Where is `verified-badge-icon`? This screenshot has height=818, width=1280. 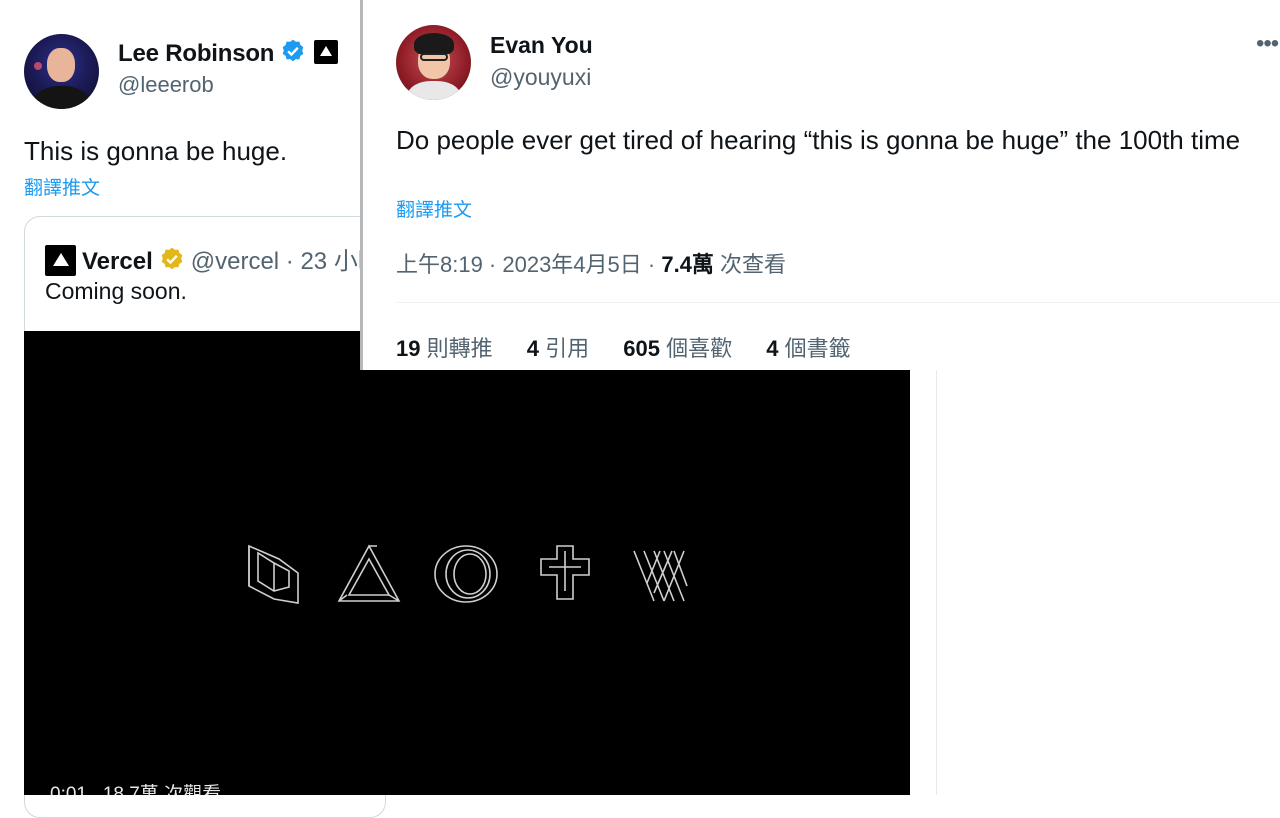
verified-badge-icon is located at coordinates (293, 50).